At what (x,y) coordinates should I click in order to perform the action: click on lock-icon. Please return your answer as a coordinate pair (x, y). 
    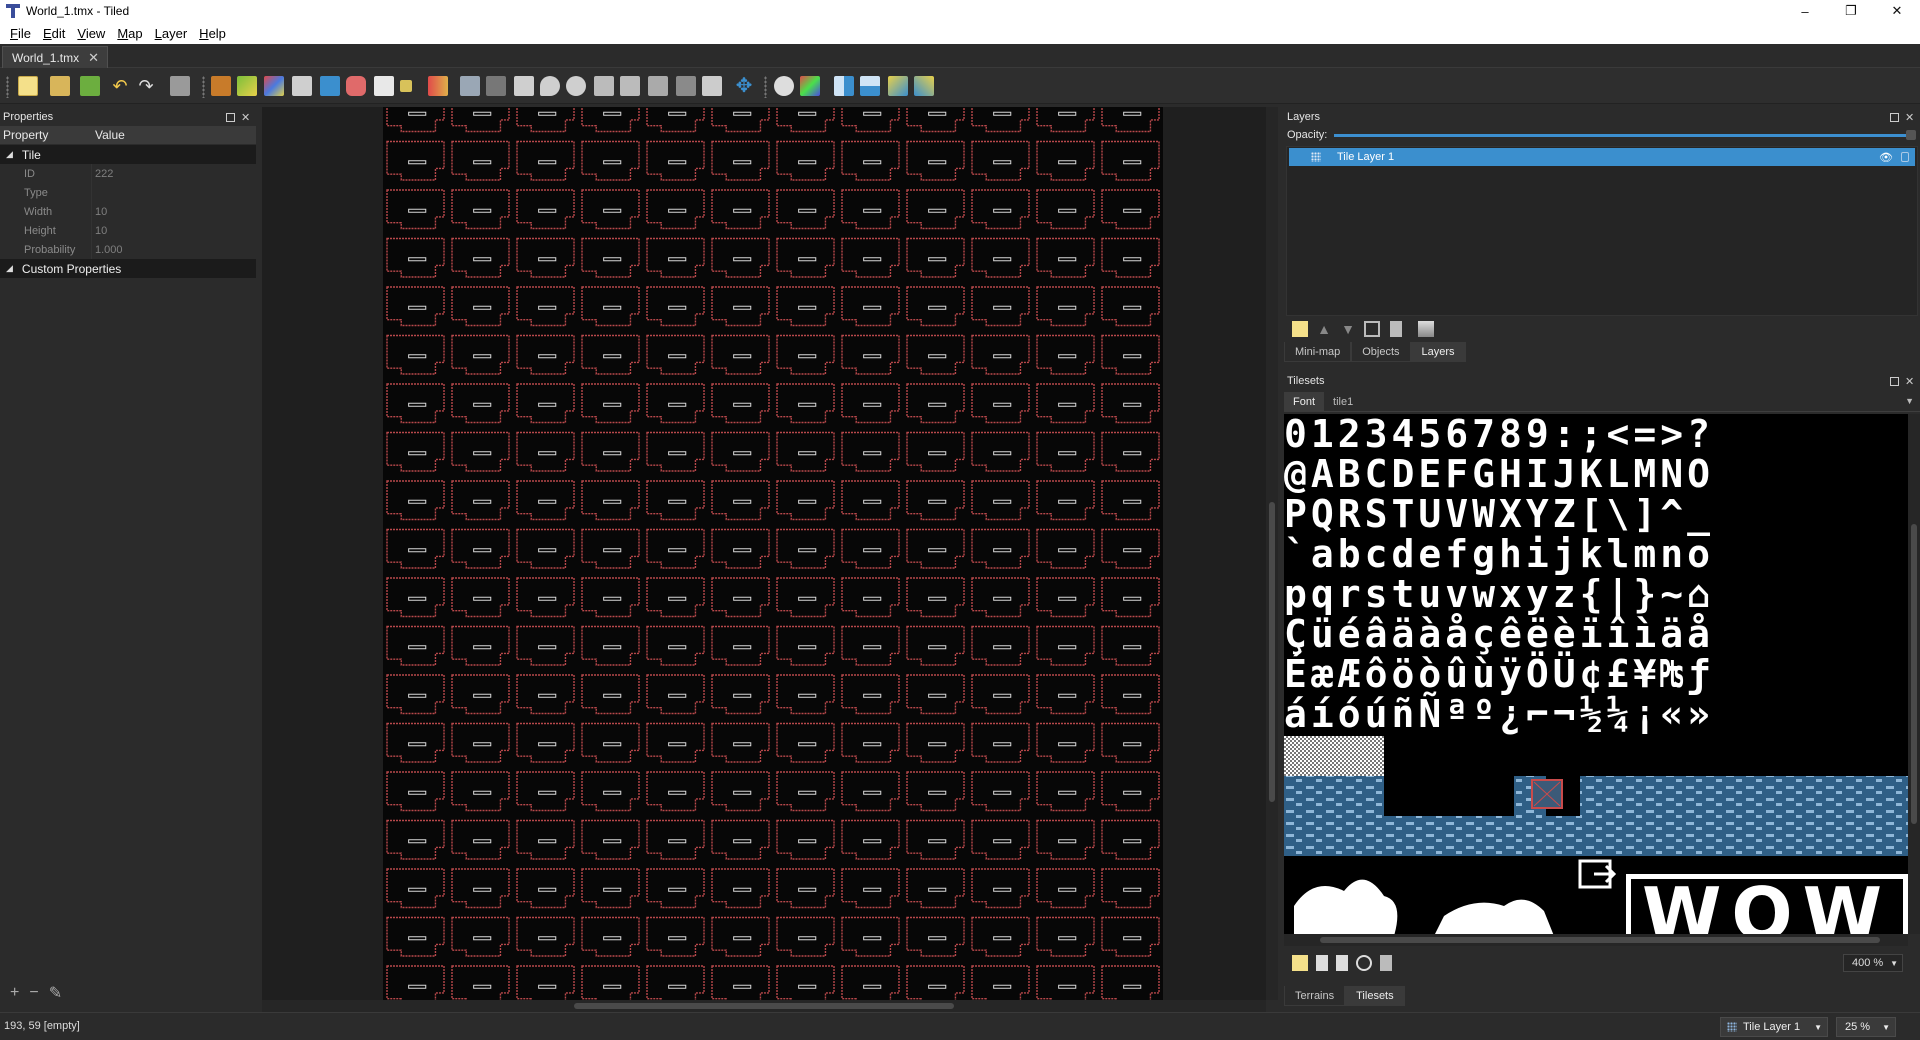
    Looking at the image, I should click on (1905, 157).